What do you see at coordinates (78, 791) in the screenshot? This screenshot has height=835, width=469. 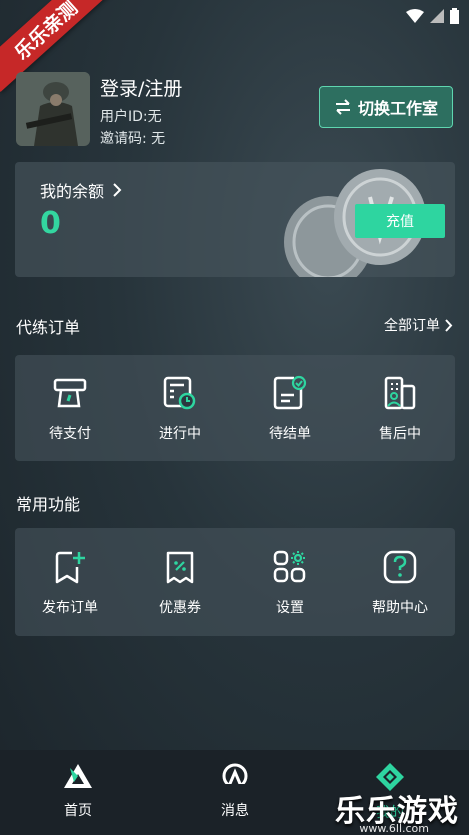 I see `tab-home: 首页` at bounding box center [78, 791].